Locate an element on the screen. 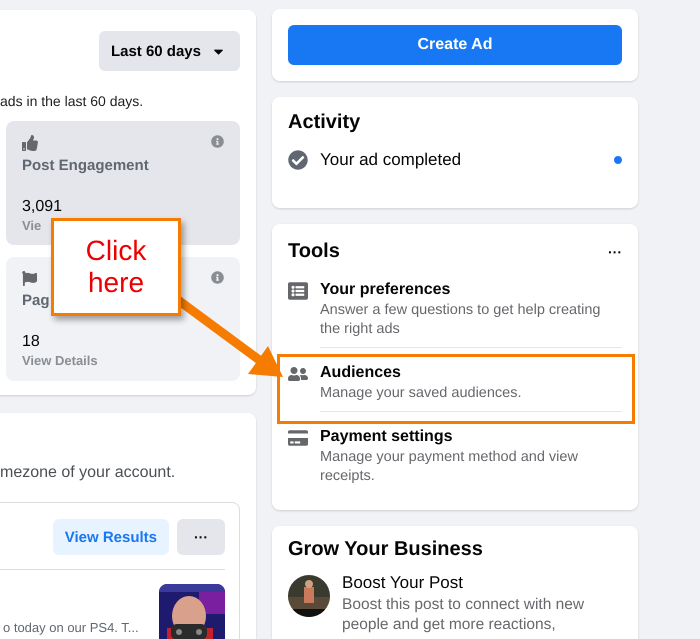 This screenshot has height=639, width=700. date-range-dropdown: Last 60 days is located at coordinates (169, 51).